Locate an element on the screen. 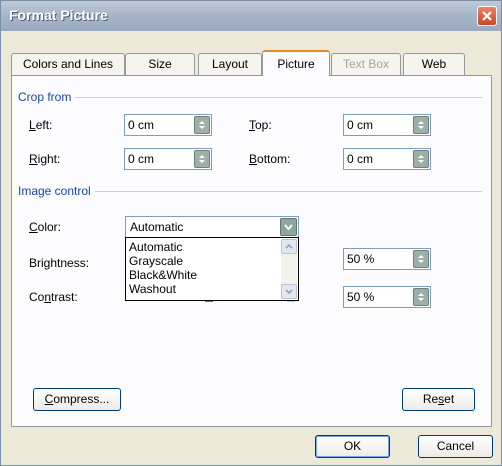 The width and height of the screenshot is (502, 466). scroll-up-icon is located at coordinates (289, 246).